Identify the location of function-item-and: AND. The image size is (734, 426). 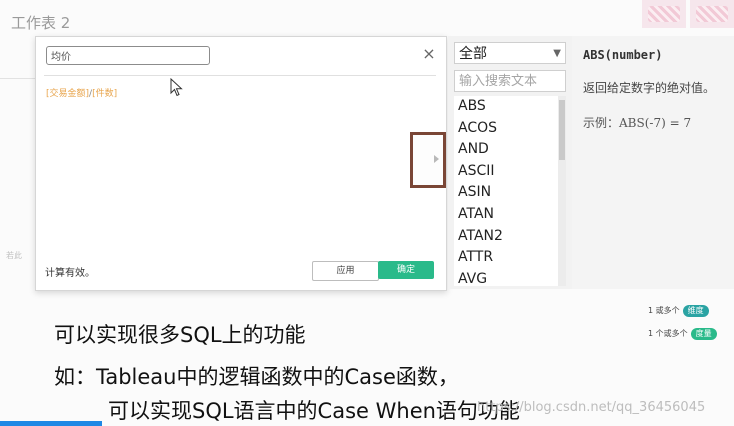
(506, 150).